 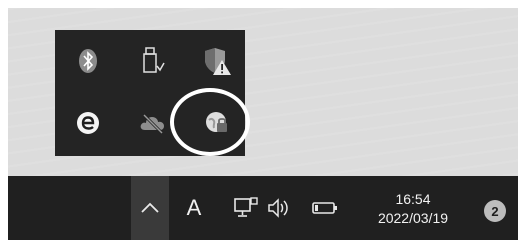 I want to click on clock-button: 16:54 2022/03/19, so click(x=413, y=209).